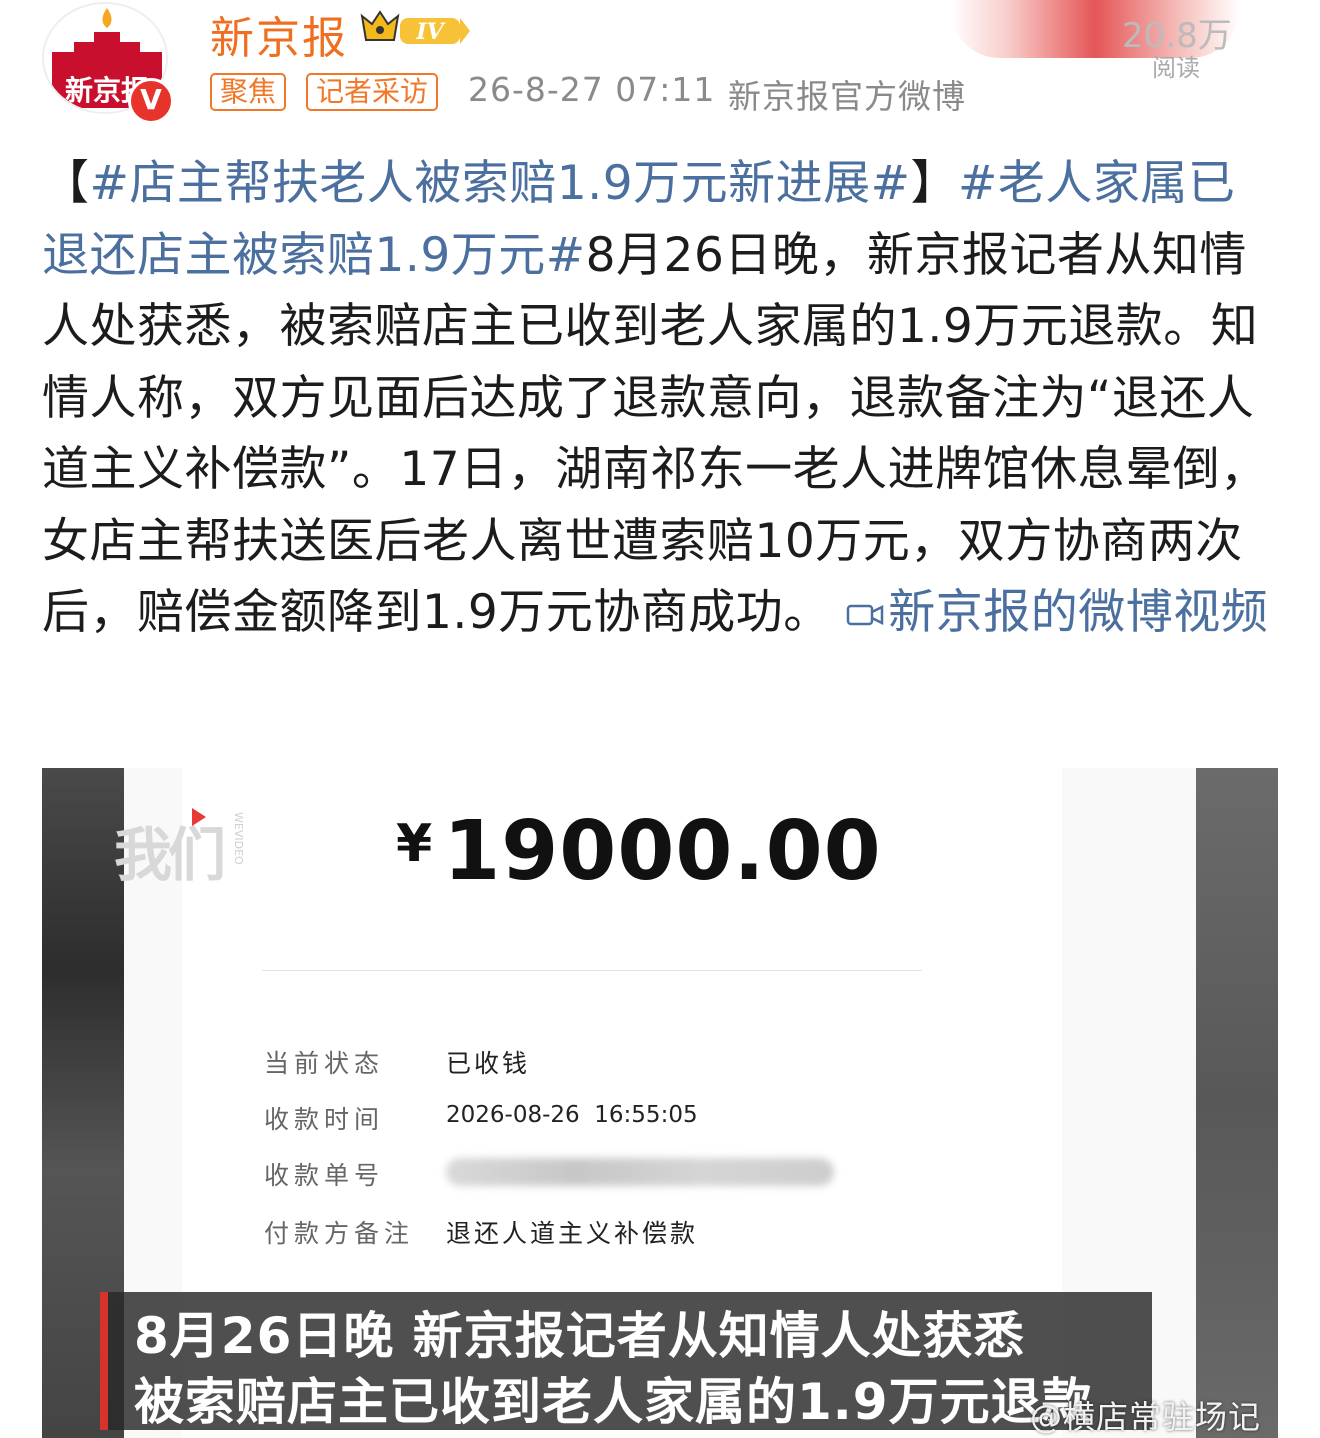 This screenshot has width=1320, height=1438. I want to click on bracket-open: 【, so click(66, 183).